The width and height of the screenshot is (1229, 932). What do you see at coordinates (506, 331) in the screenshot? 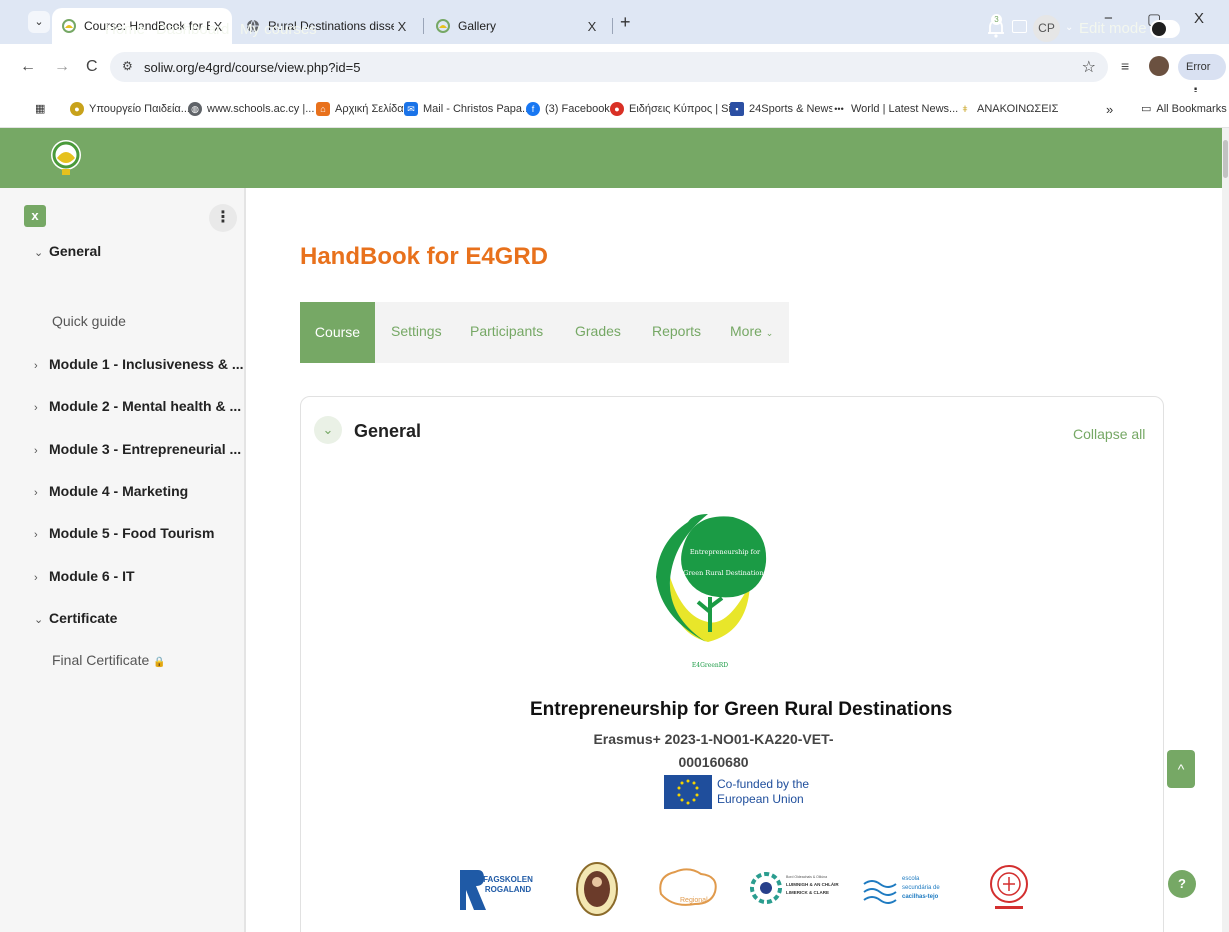
I see `tab-participants: Participants` at bounding box center [506, 331].